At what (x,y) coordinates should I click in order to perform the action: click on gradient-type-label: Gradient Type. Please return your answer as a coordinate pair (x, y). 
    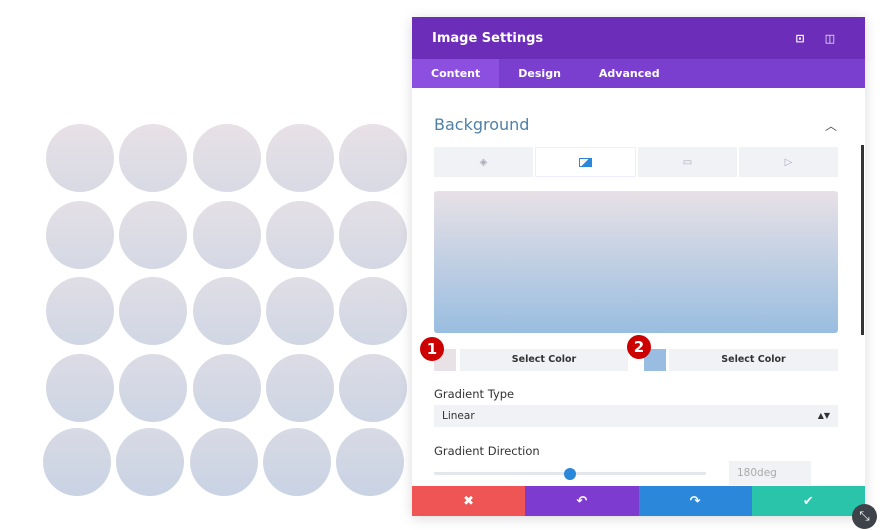
    Looking at the image, I should click on (474, 394).